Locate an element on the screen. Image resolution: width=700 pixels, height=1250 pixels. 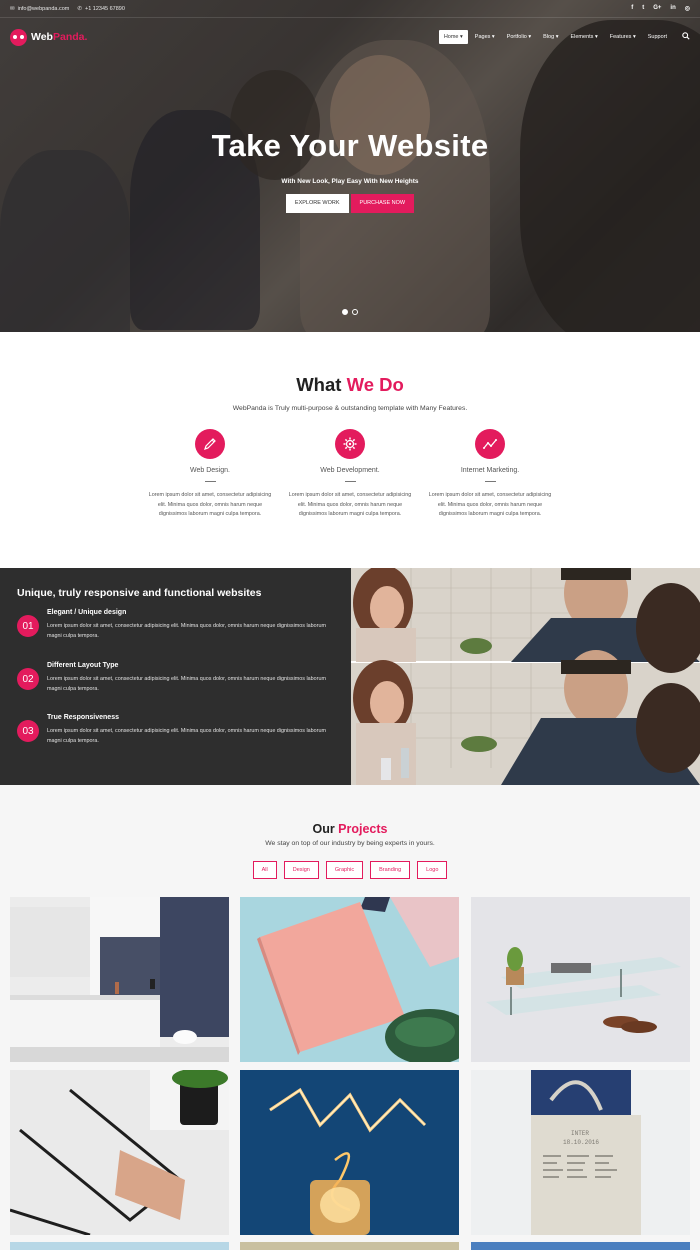
nav-item-home: Home ▾ is located at coordinates (453, 37).